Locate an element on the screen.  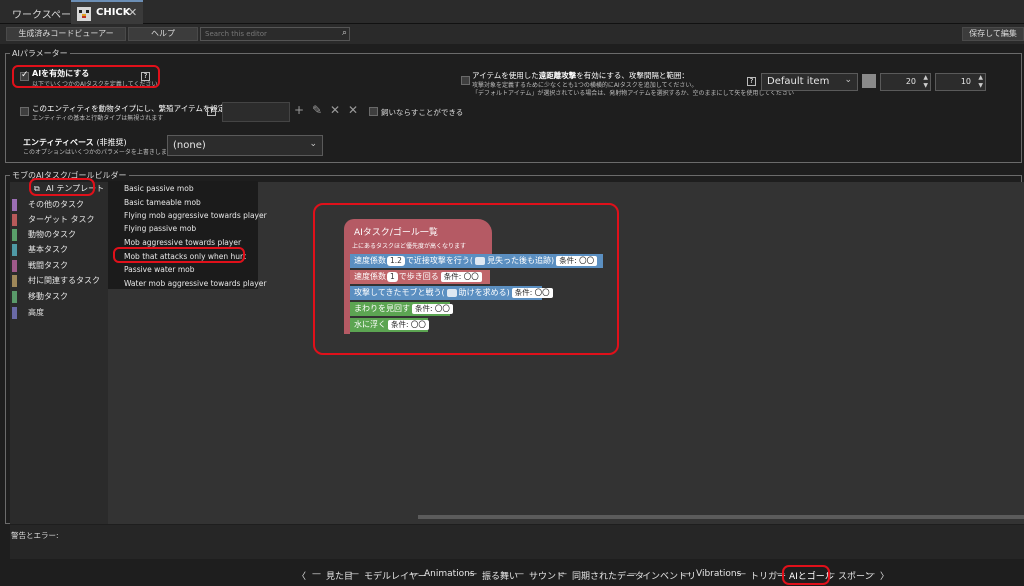
category-advanced: 高度 is located at coordinates (27, 313).